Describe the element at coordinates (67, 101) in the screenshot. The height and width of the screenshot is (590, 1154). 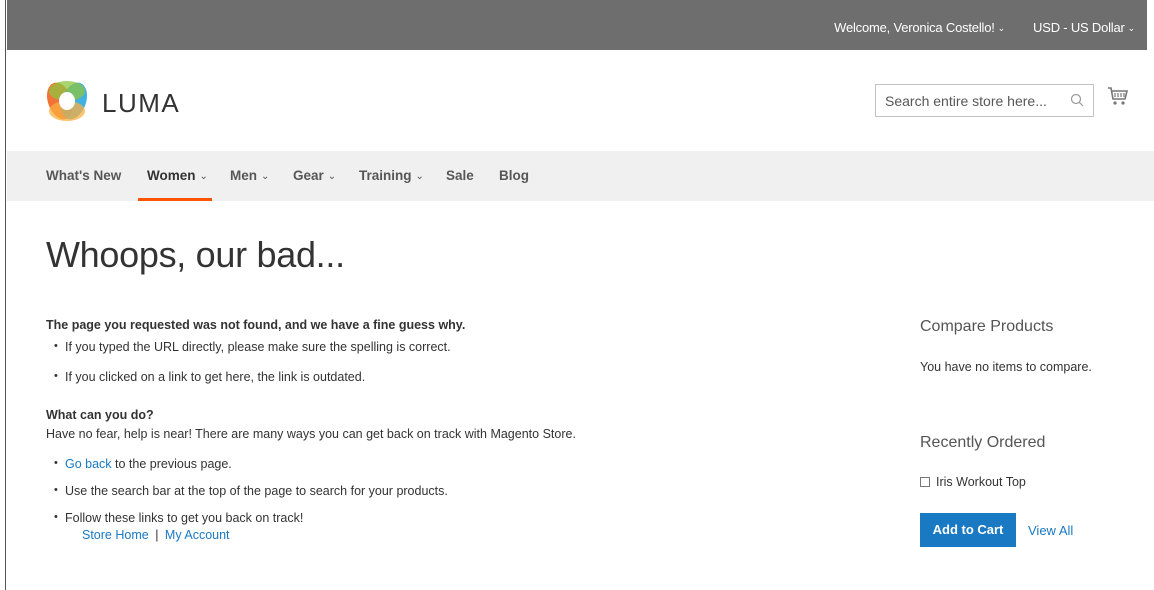
I see `luma-logo-icon` at that location.